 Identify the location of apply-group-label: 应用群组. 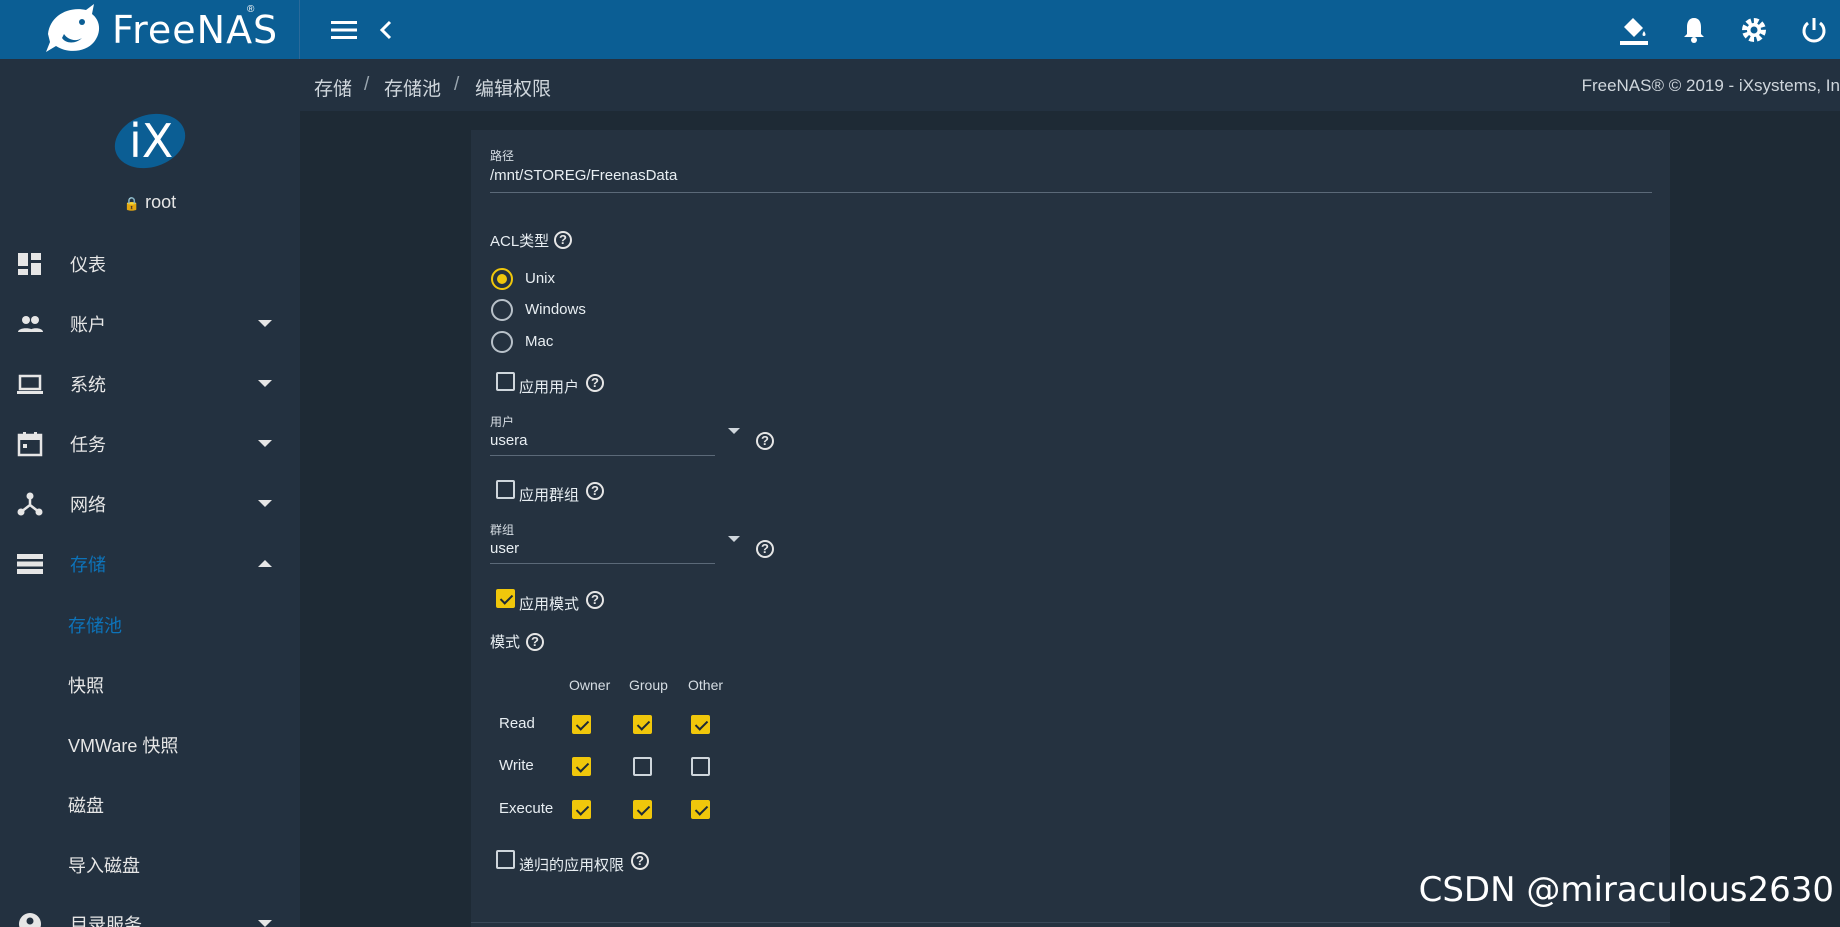
(549, 495).